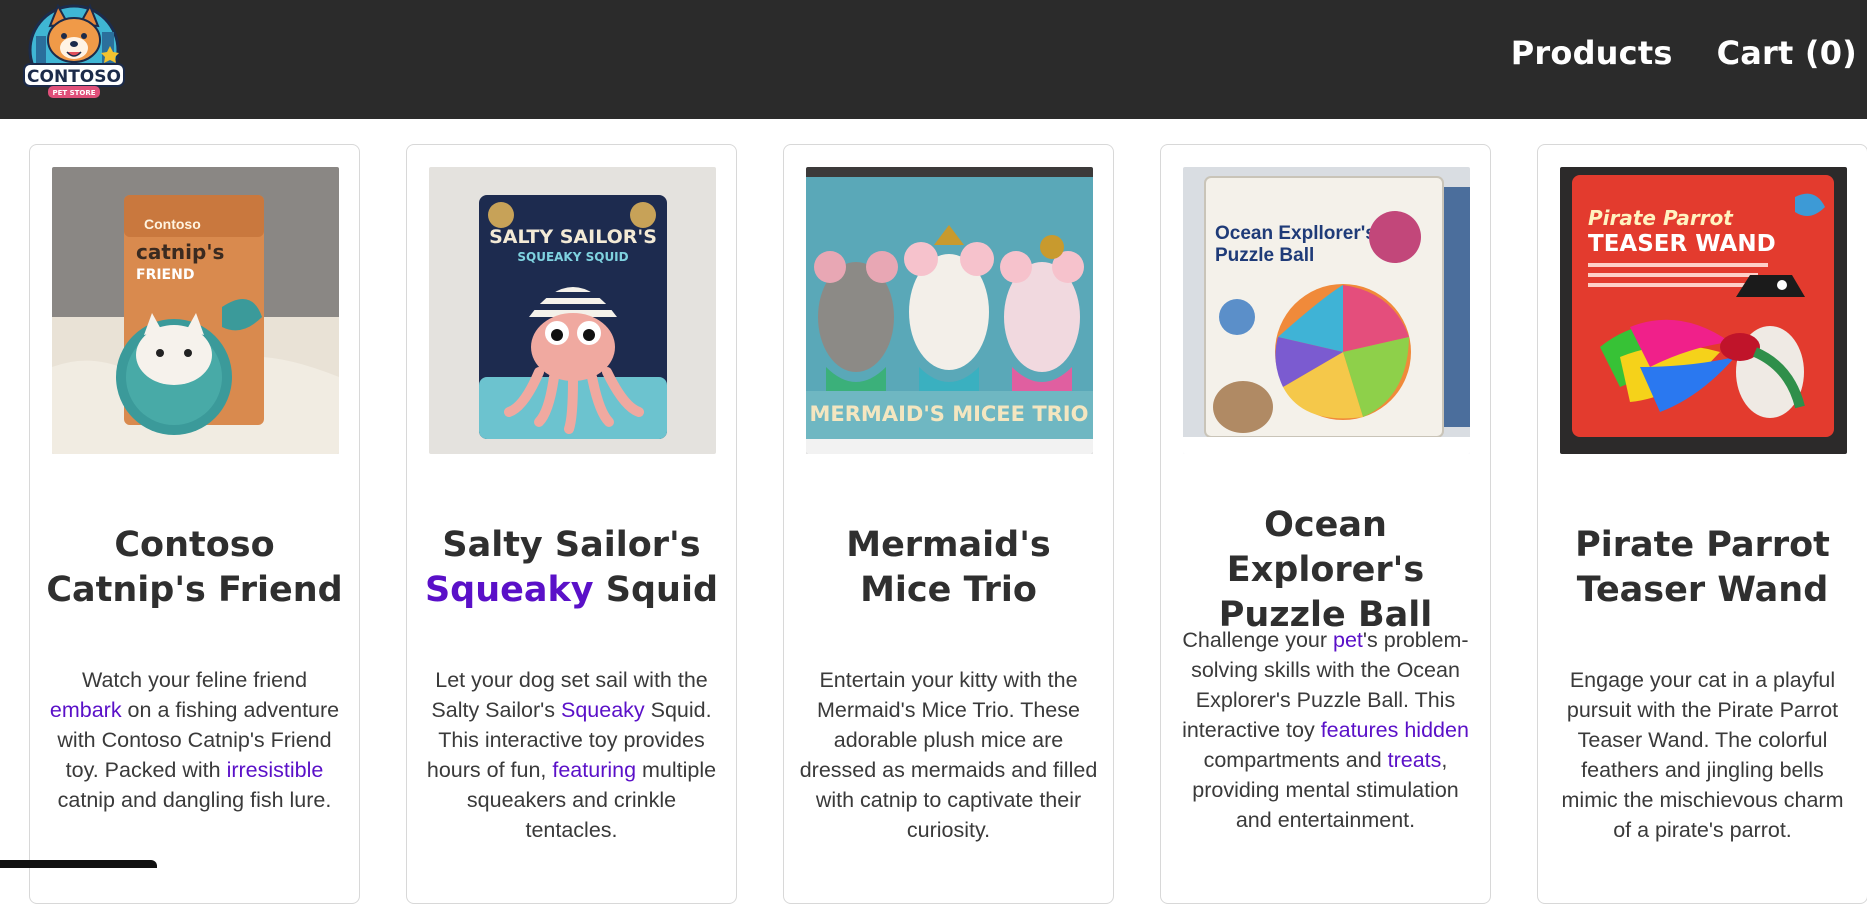 This screenshot has height=904, width=1867. I want to click on product-image: SALTY SAILOR'S SQUEAKY SQUID, so click(572, 310).